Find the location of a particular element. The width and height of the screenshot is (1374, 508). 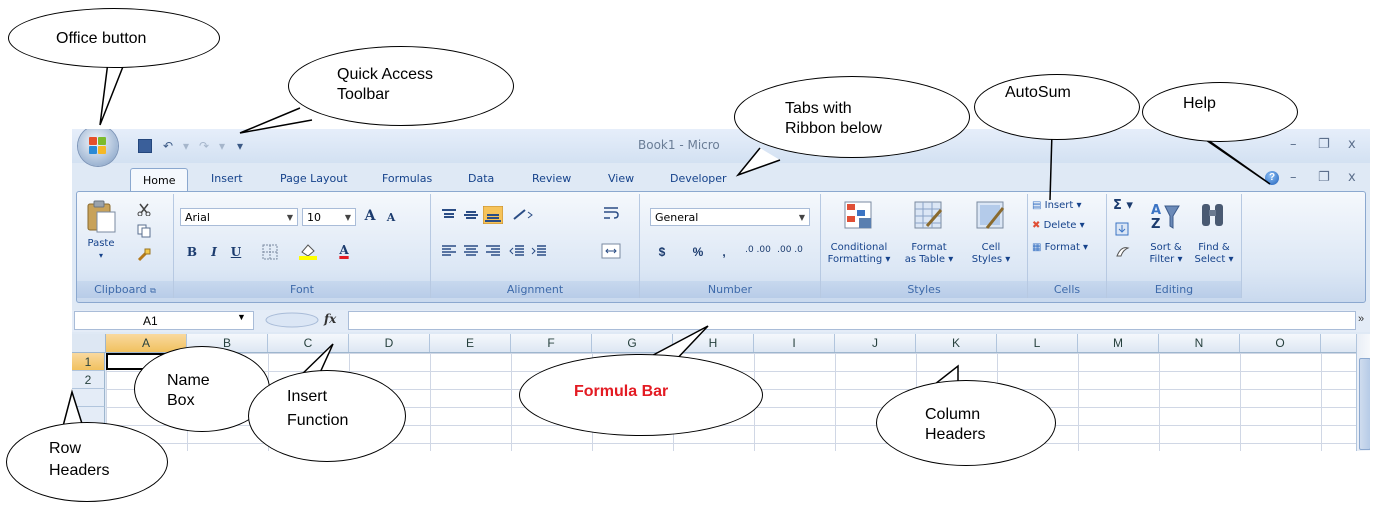

callout-row-headers: Row Headers is located at coordinates (87, 462).